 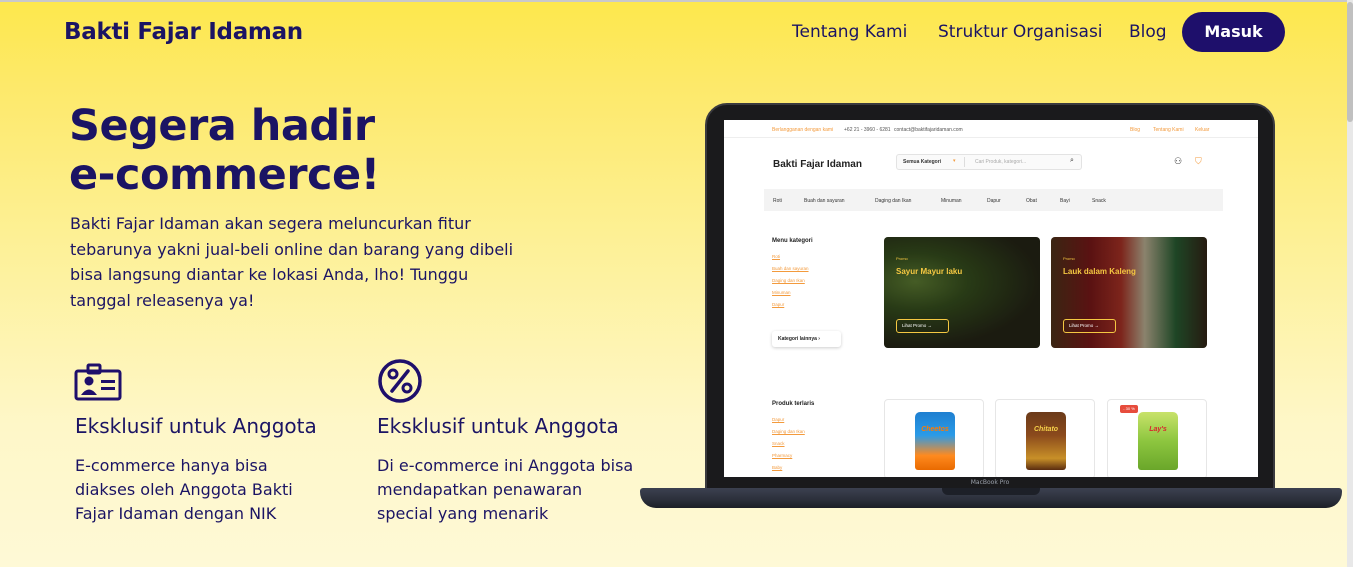 I want to click on nav-link-struktur-organisasi: Struktur Organisasi, so click(x=1020, y=32).